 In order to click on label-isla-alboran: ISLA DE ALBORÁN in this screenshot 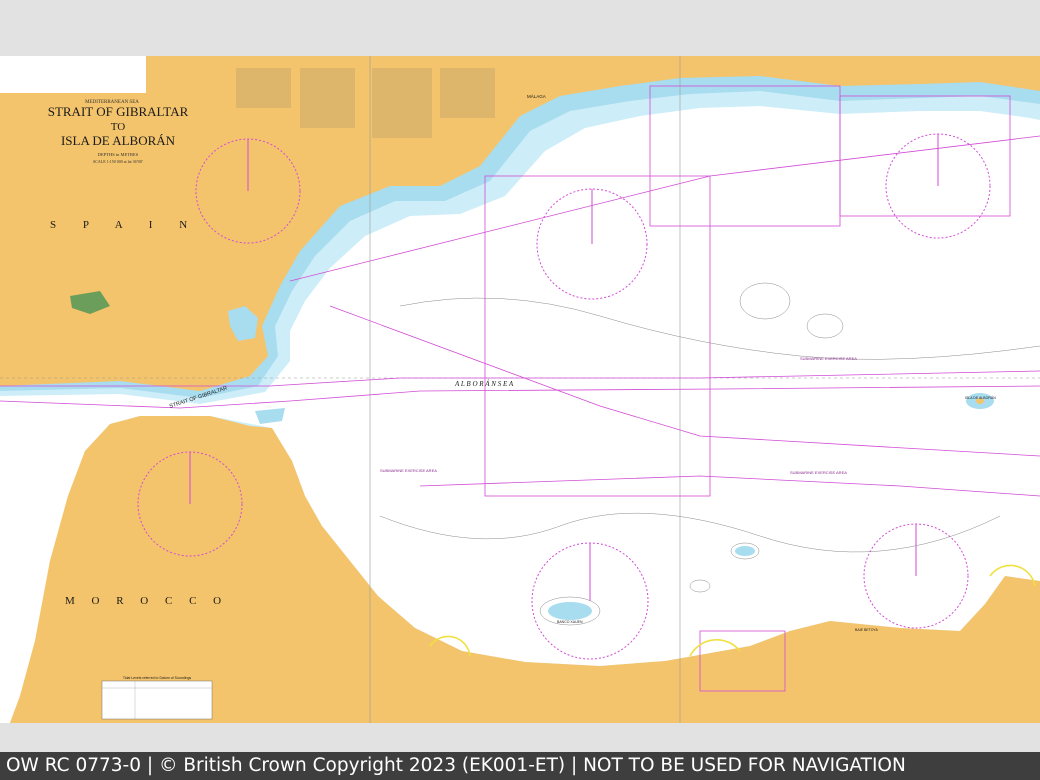, I will do `click(980, 398)`.